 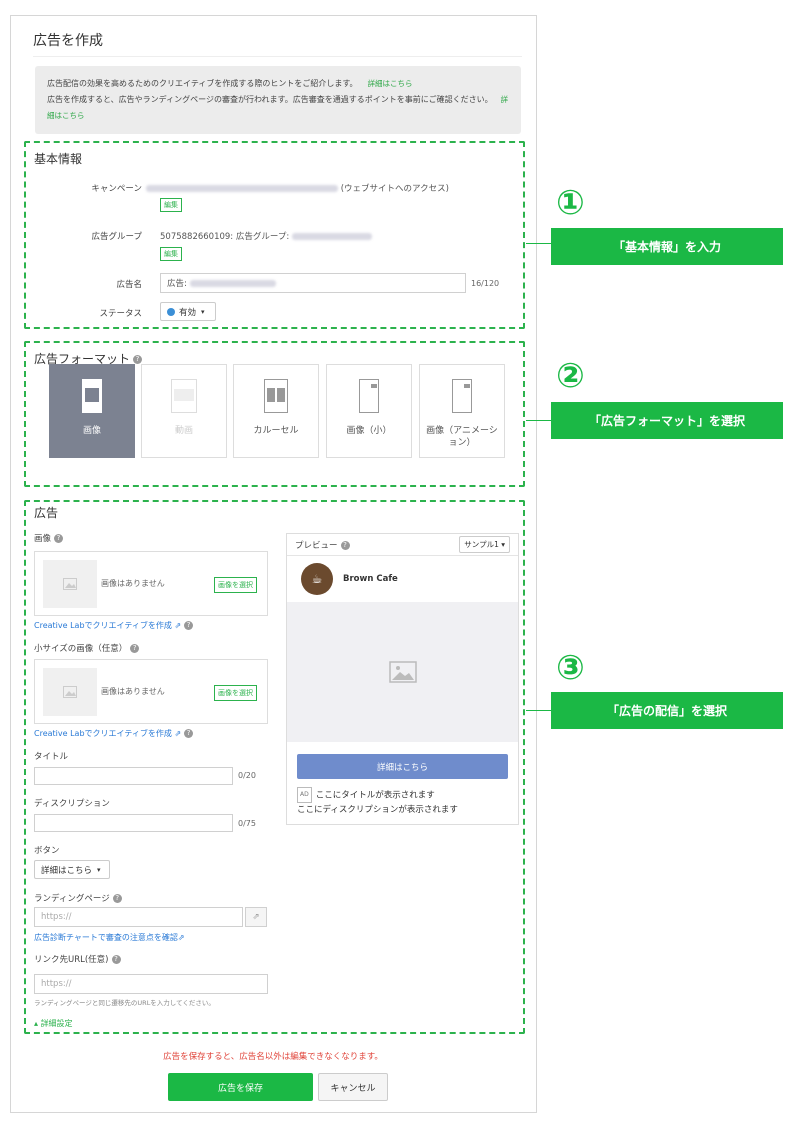 I want to click on ad-group-edit-button: 編集, so click(x=171, y=254).